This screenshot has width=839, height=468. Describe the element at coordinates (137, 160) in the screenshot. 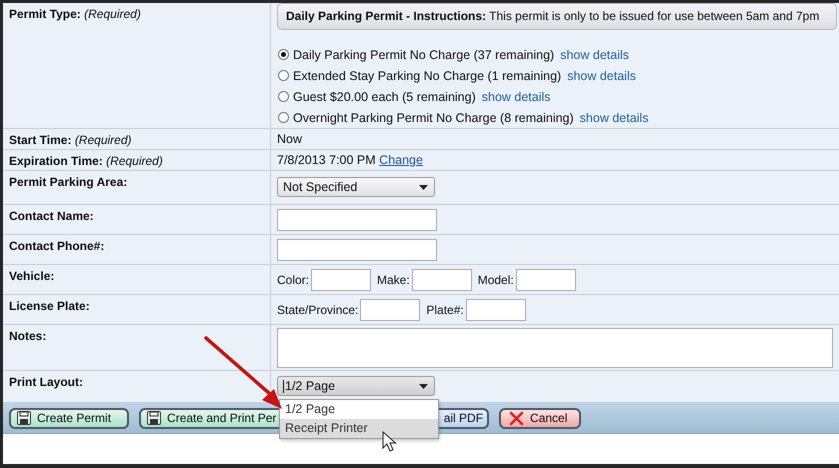

I see `field-label: Expiration Time: (Required)` at that location.